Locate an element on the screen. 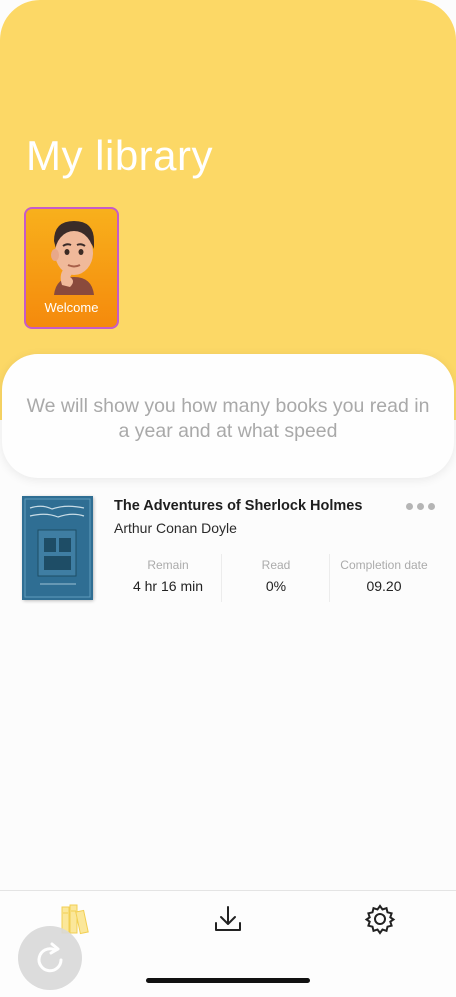  home-indicator is located at coordinates (228, 980).